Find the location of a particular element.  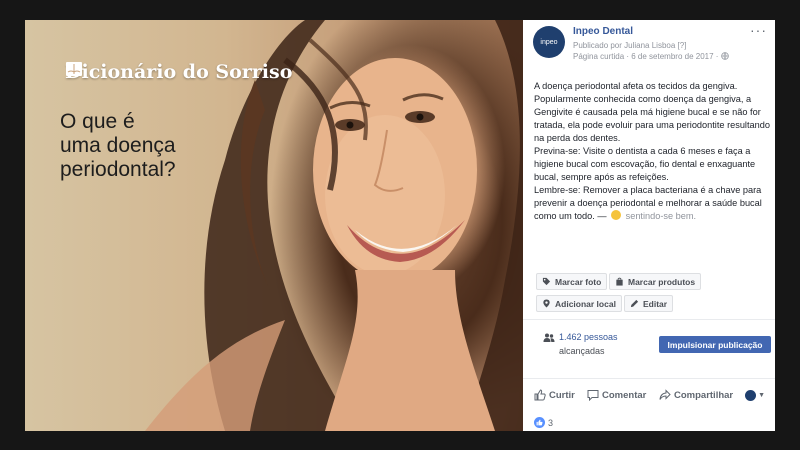

brand-title: Dicionário do Sorriso is located at coordinates (178, 72).